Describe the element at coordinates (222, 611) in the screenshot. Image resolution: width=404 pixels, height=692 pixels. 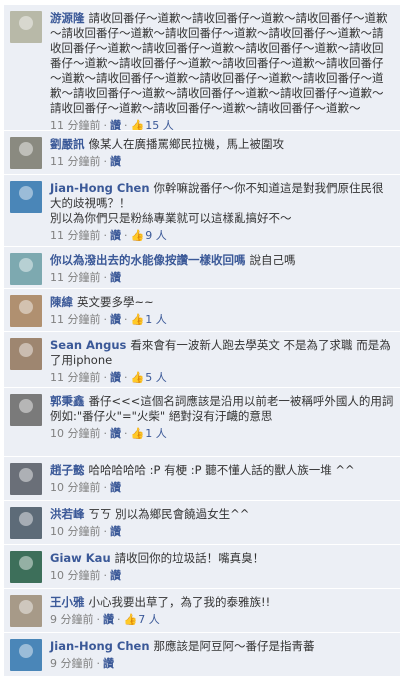
I see `comment-body: 王小雅 小心我要出草了，為了我的泰雅族!! 9 分鐘前 · 讚 · 👍7 人` at that location.